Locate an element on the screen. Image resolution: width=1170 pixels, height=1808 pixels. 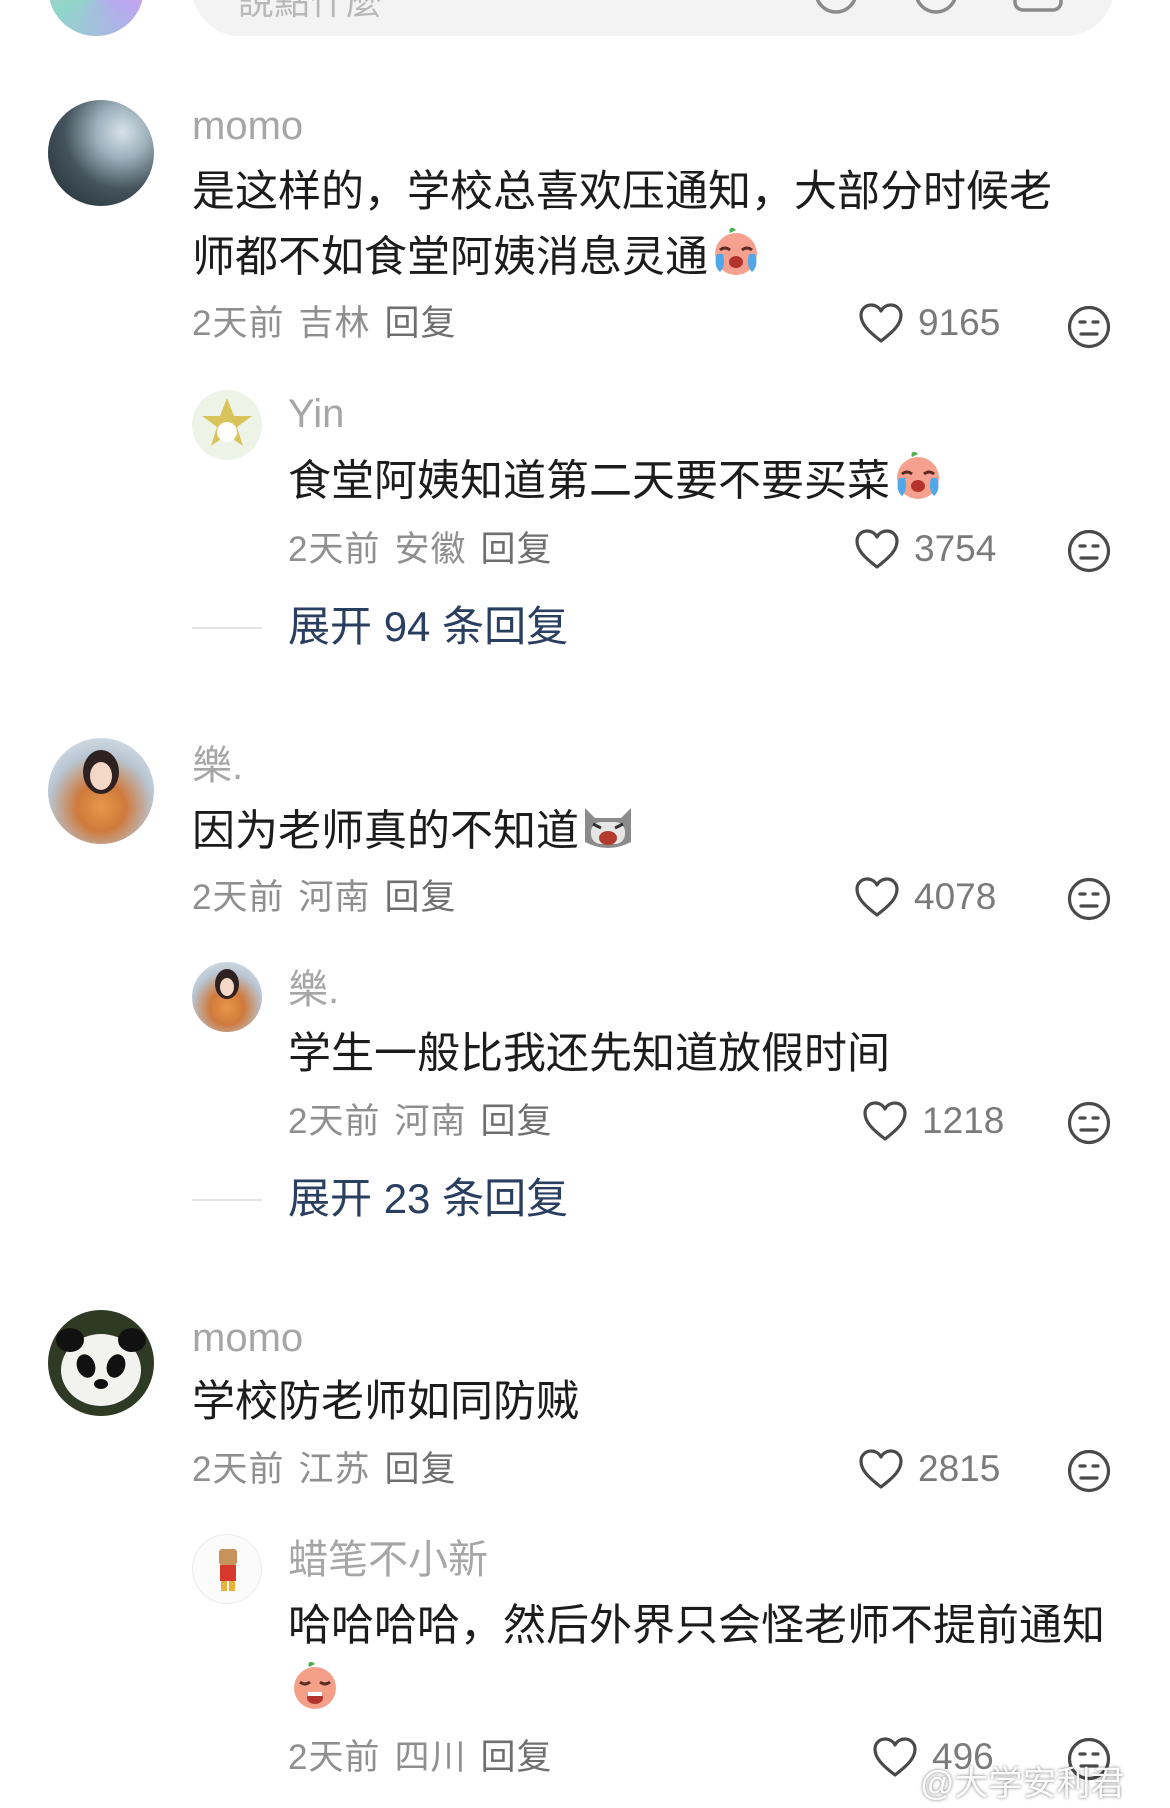
like-button: 1218 is located at coordinates (933, 1121).